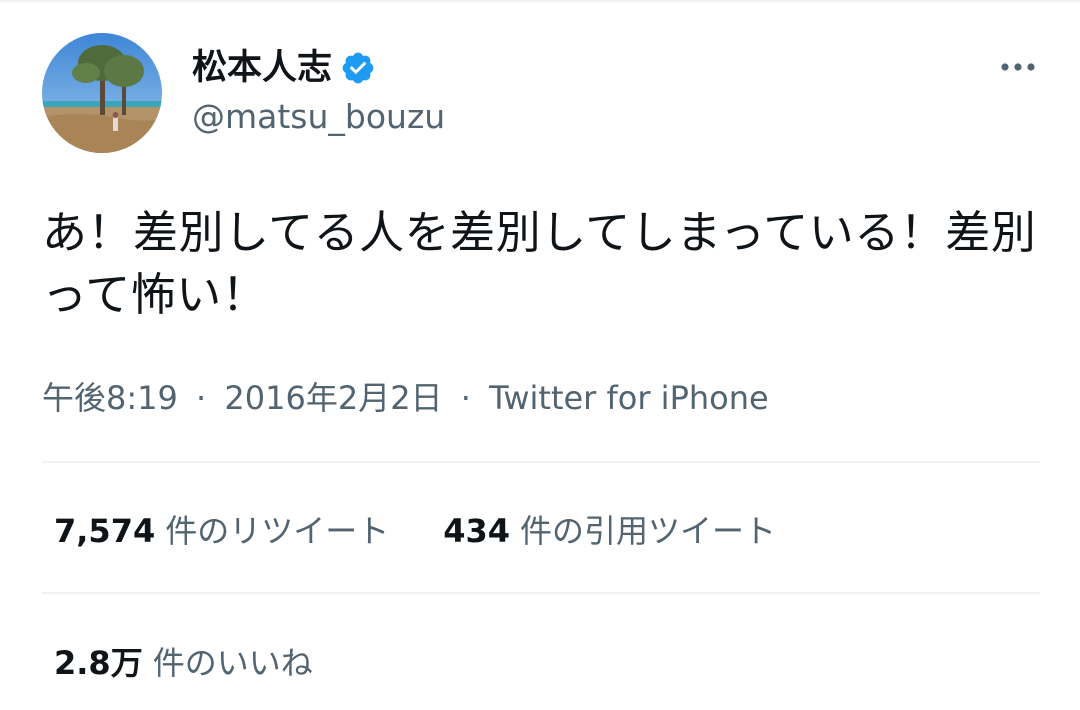 This screenshot has width=1080, height=710. What do you see at coordinates (648, 531) in the screenshot?
I see `quote-tweet-label: 件の引用ツイート` at bounding box center [648, 531].